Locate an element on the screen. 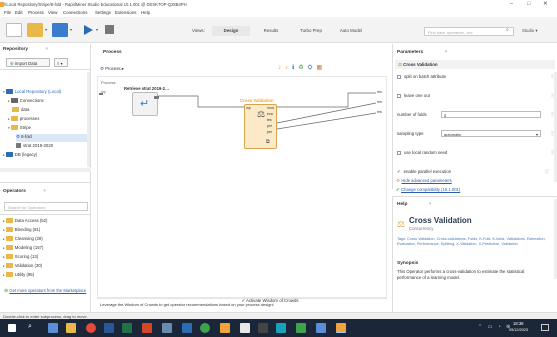 Image resolution: width=557 pixels, height=337 pixels. save-dropdown-icon: ▾ is located at coordinates (71, 29).